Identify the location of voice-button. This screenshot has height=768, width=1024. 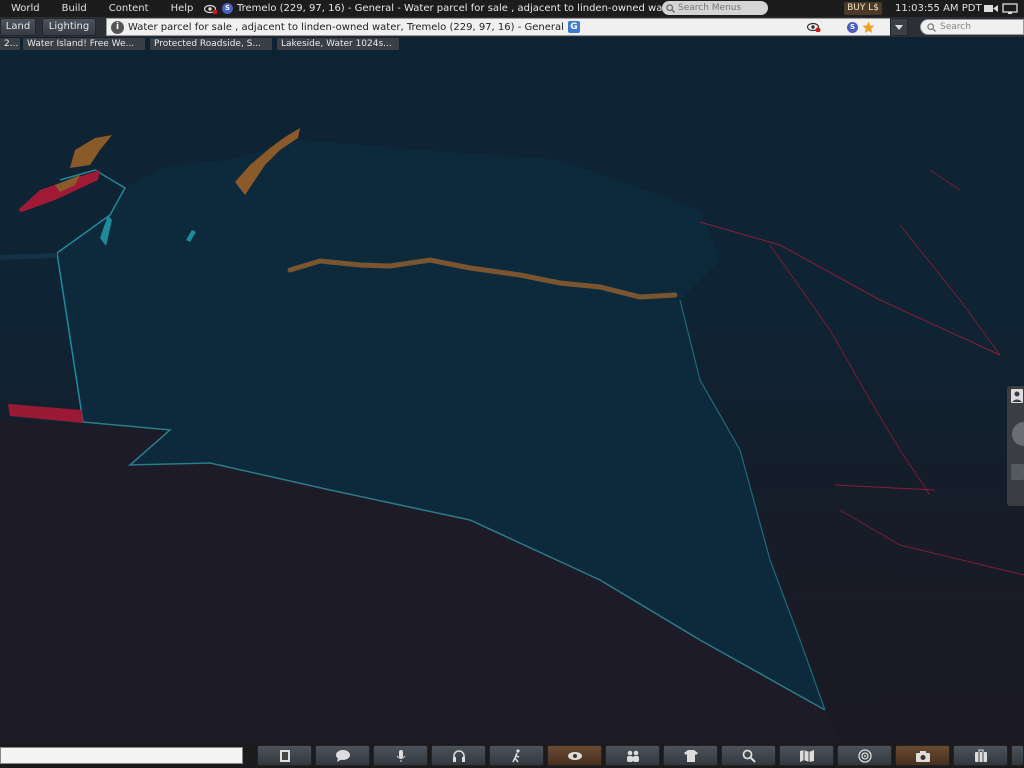
(458, 755).